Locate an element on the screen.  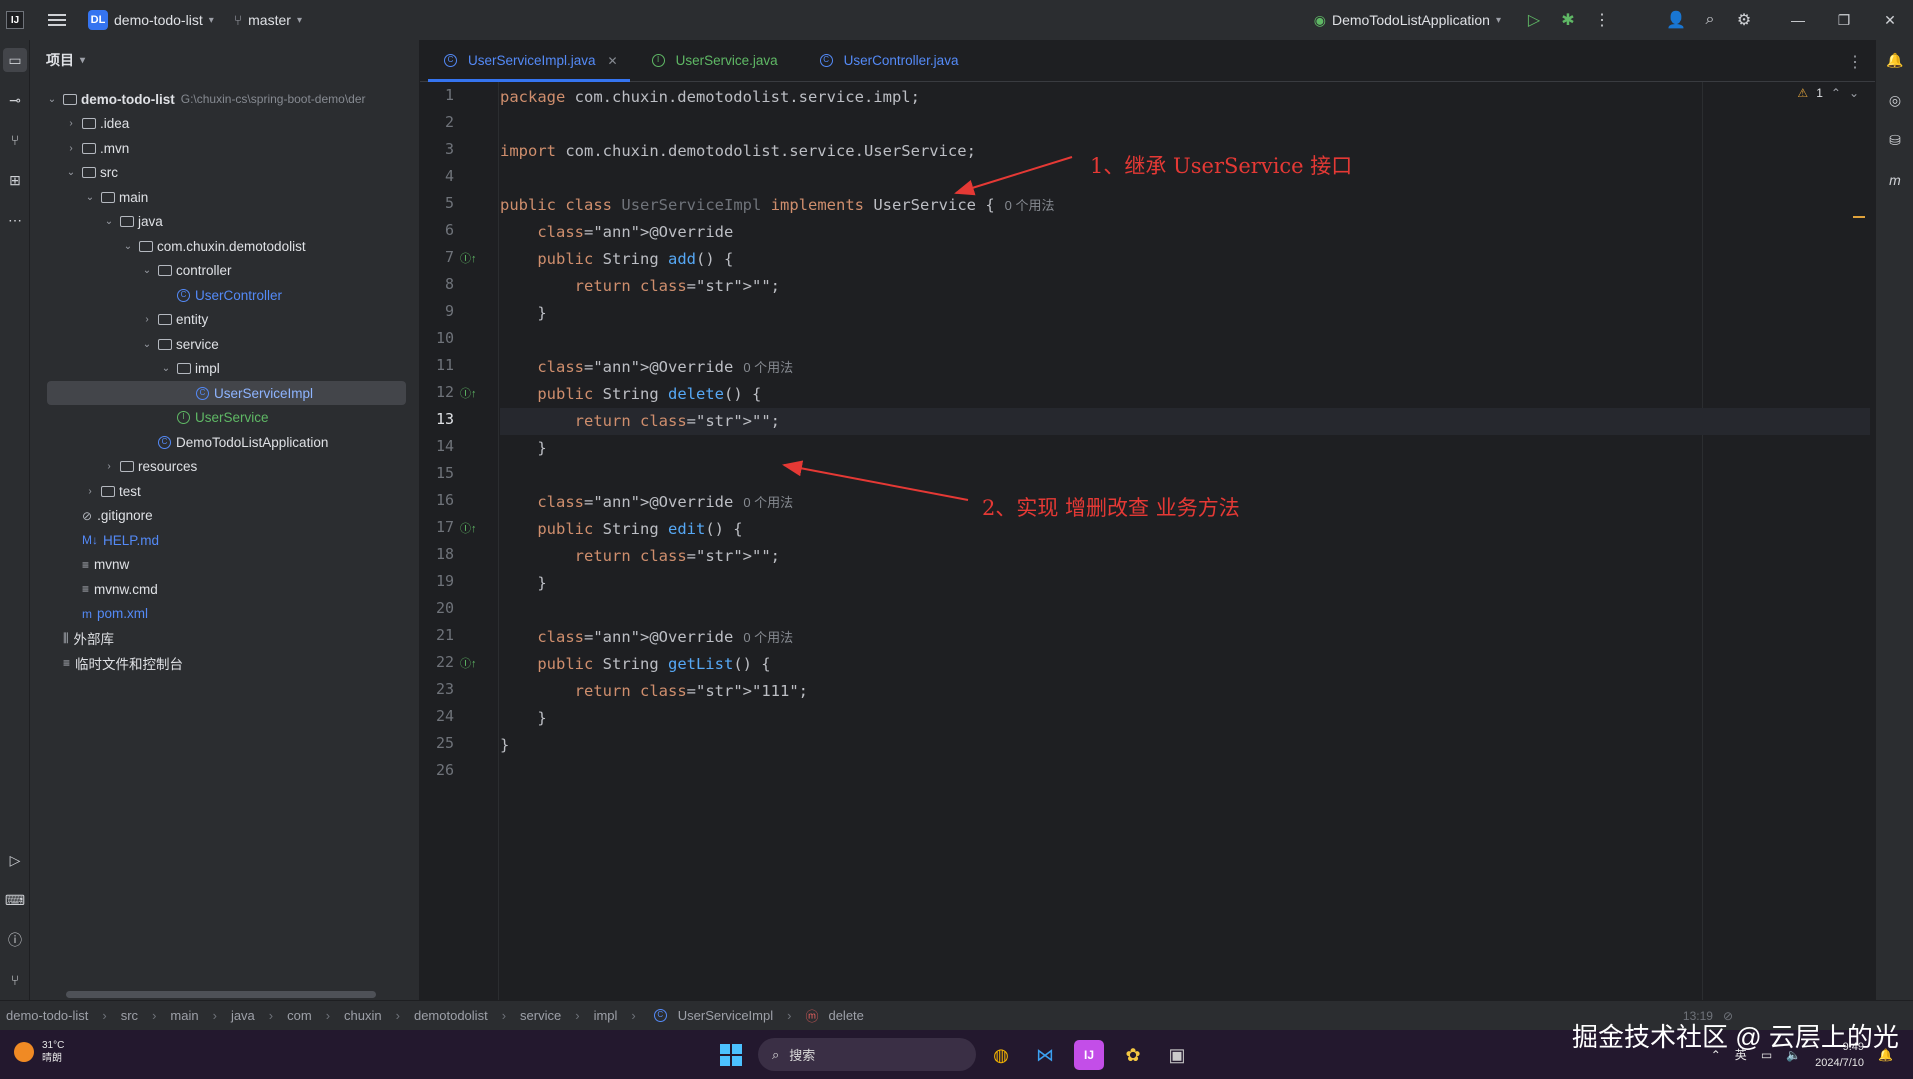
taskbar-search: ⌕ 搜索 is located at coordinates (867, 1054).